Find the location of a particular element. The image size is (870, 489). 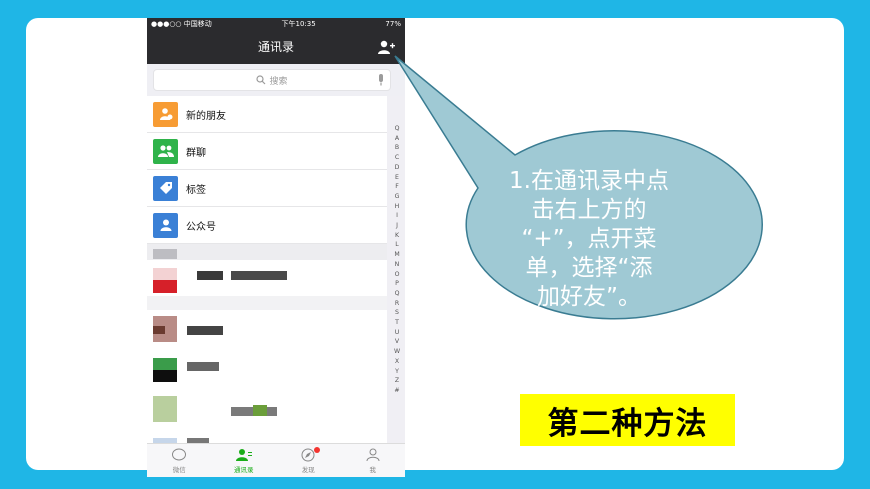

carrier-label: ●●●○○ 中国移动 is located at coordinates (181, 24).